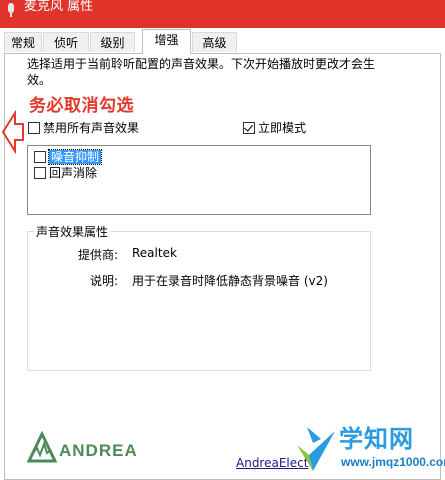 The image size is (445, 480). I want to click on list-item-label: 回声消除, so click(73, 173).